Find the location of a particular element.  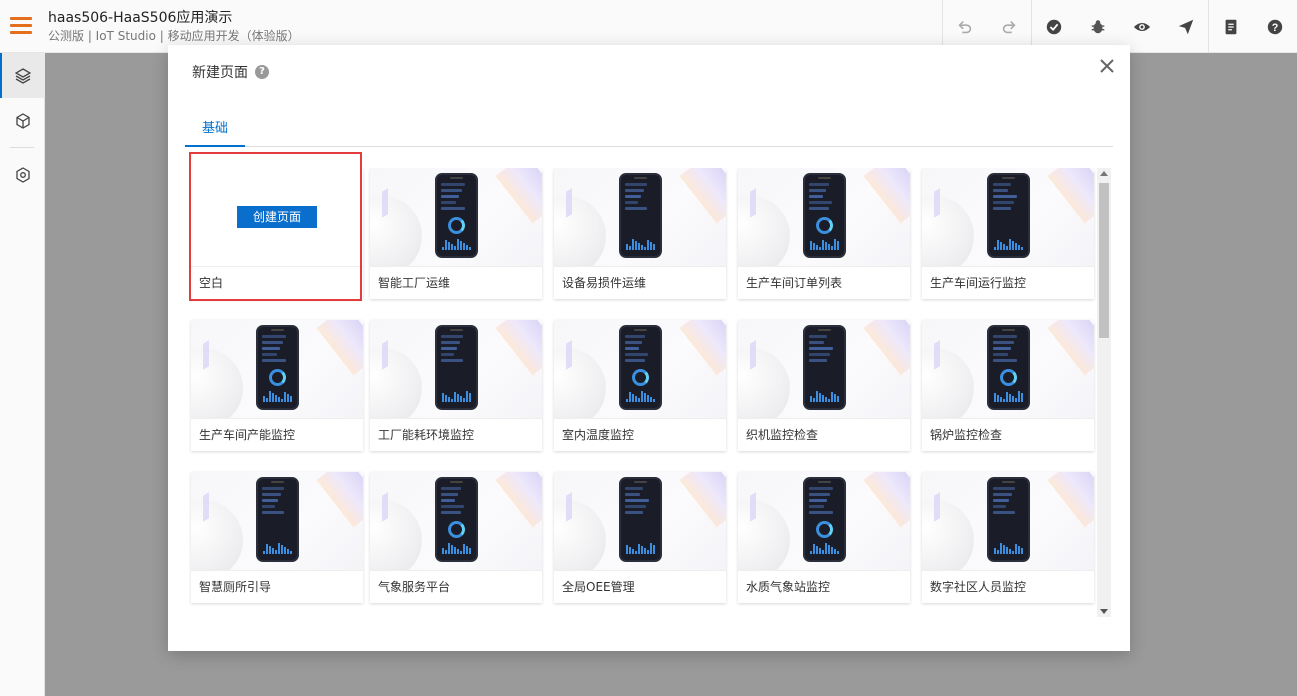

template-card: 织机监控检查 is located at coordinates (824, 385).